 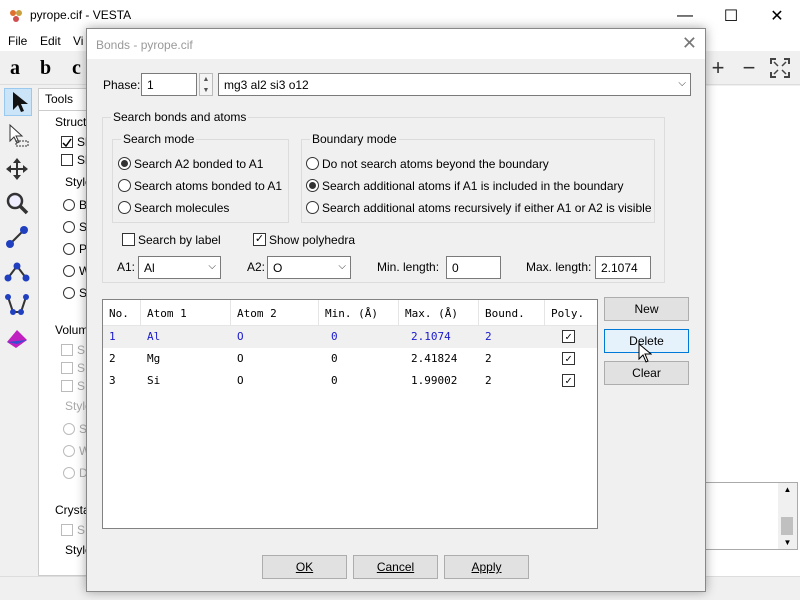 I want to click on search-a2-bonded-radio, so click(x=124, y=163).